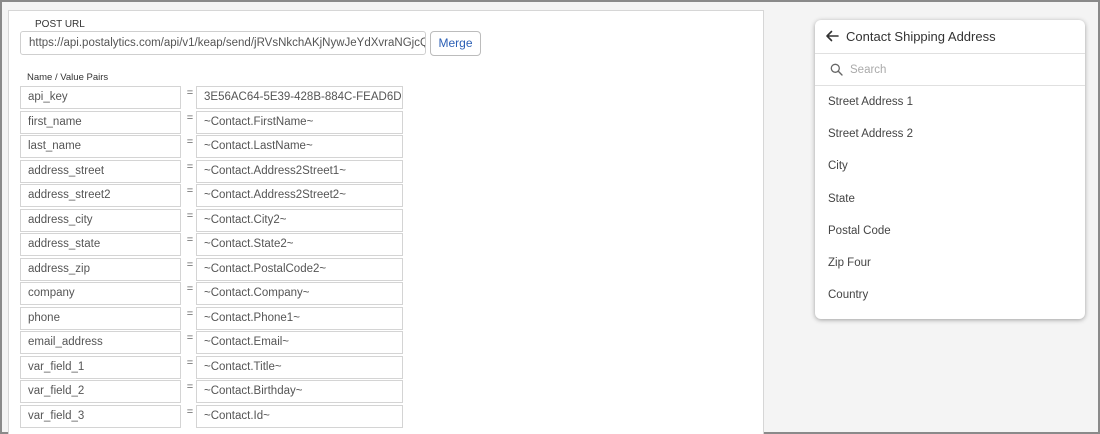 Image resolution: width=1100 pixels, height=434 pixels. Describe the element at coordinates (950, 263) in the screenshot. I see `dropdown-item: Zip Four` at that location.